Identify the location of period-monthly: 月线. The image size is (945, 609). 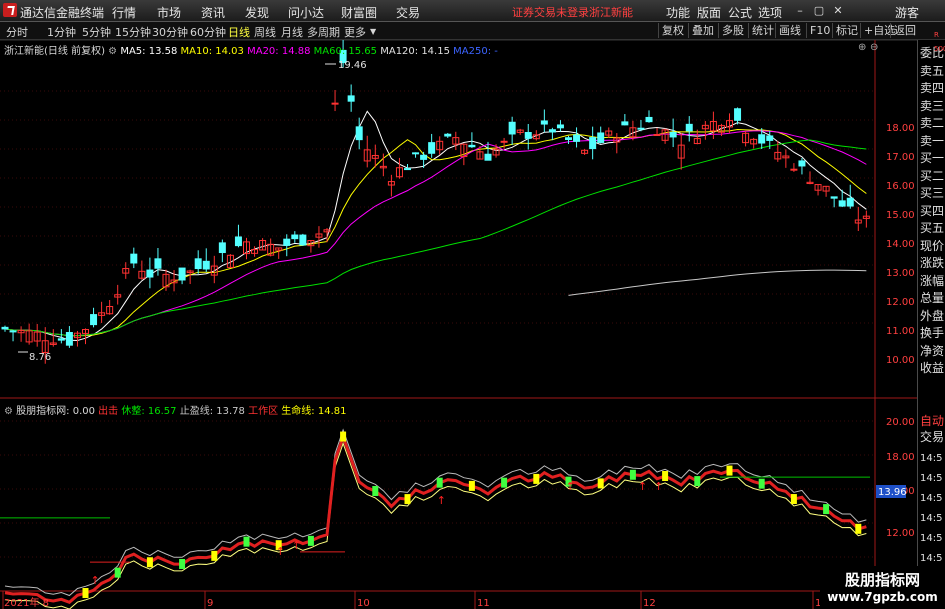
(292, 32).